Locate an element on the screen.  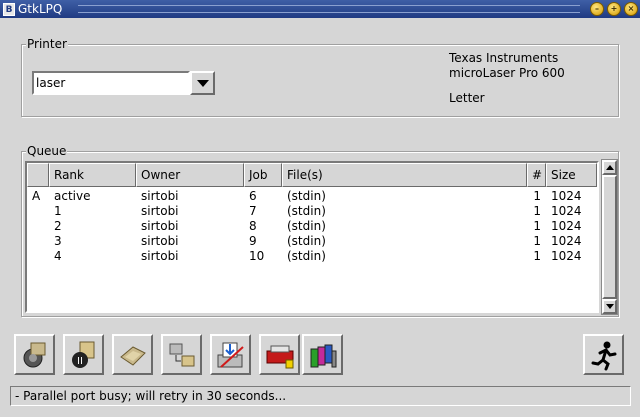
arrow-up-icon is located at coordinates (609, 167).